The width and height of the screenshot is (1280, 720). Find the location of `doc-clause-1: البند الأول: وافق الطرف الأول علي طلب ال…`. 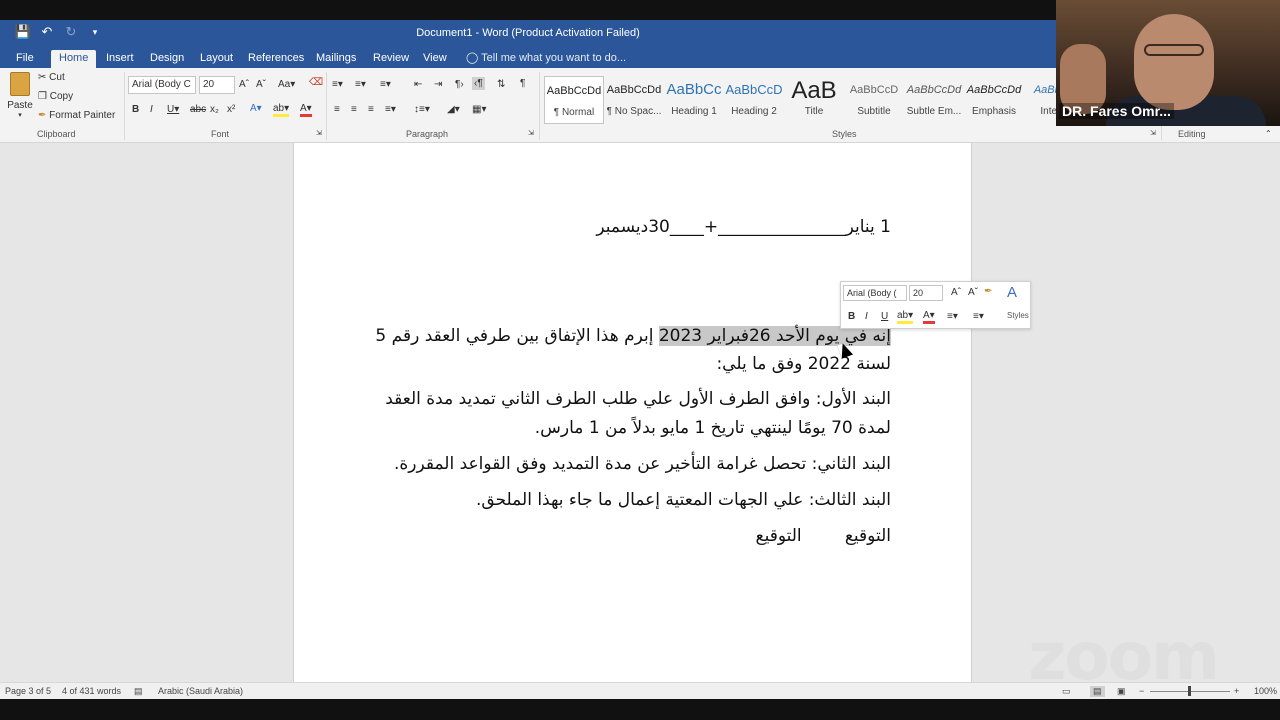

doc-clause-1: البند الأول: وافق الطرف الأول علي طلب ال… is located at coordinates (638, 399).